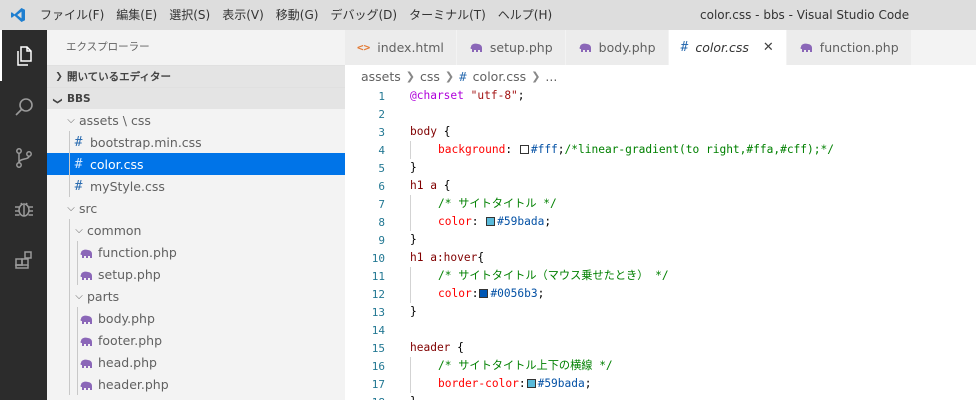 This screenshot has height=400, width=976. I want to click on breadcrumb-item-file: color.css, so click(500, 76).